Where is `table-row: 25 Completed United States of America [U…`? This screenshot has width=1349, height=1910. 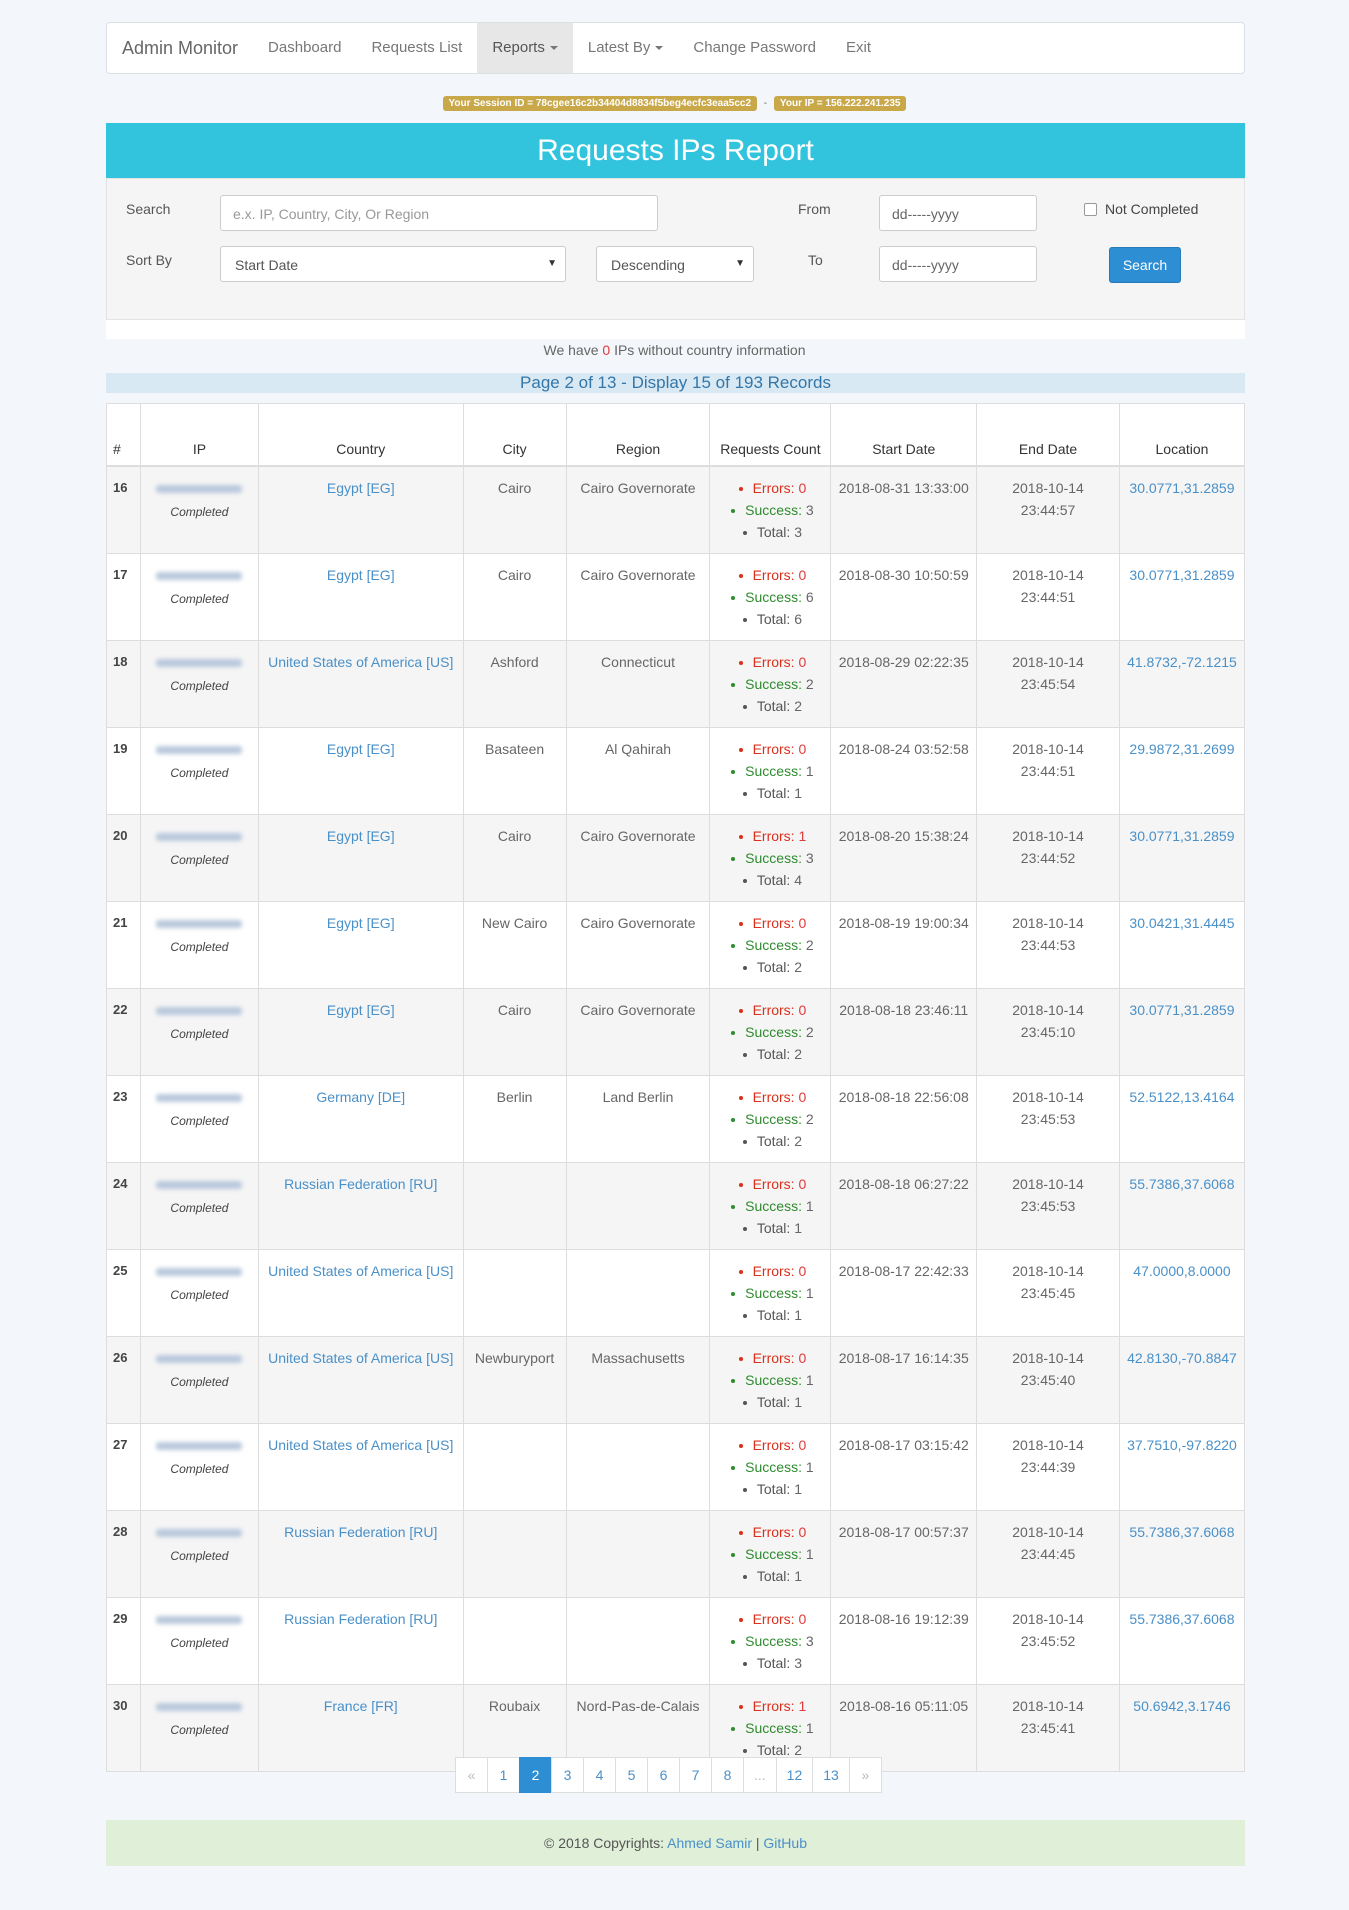 table-row: 25 Completed United States of America [U… is located at coordinates (676, 1292).